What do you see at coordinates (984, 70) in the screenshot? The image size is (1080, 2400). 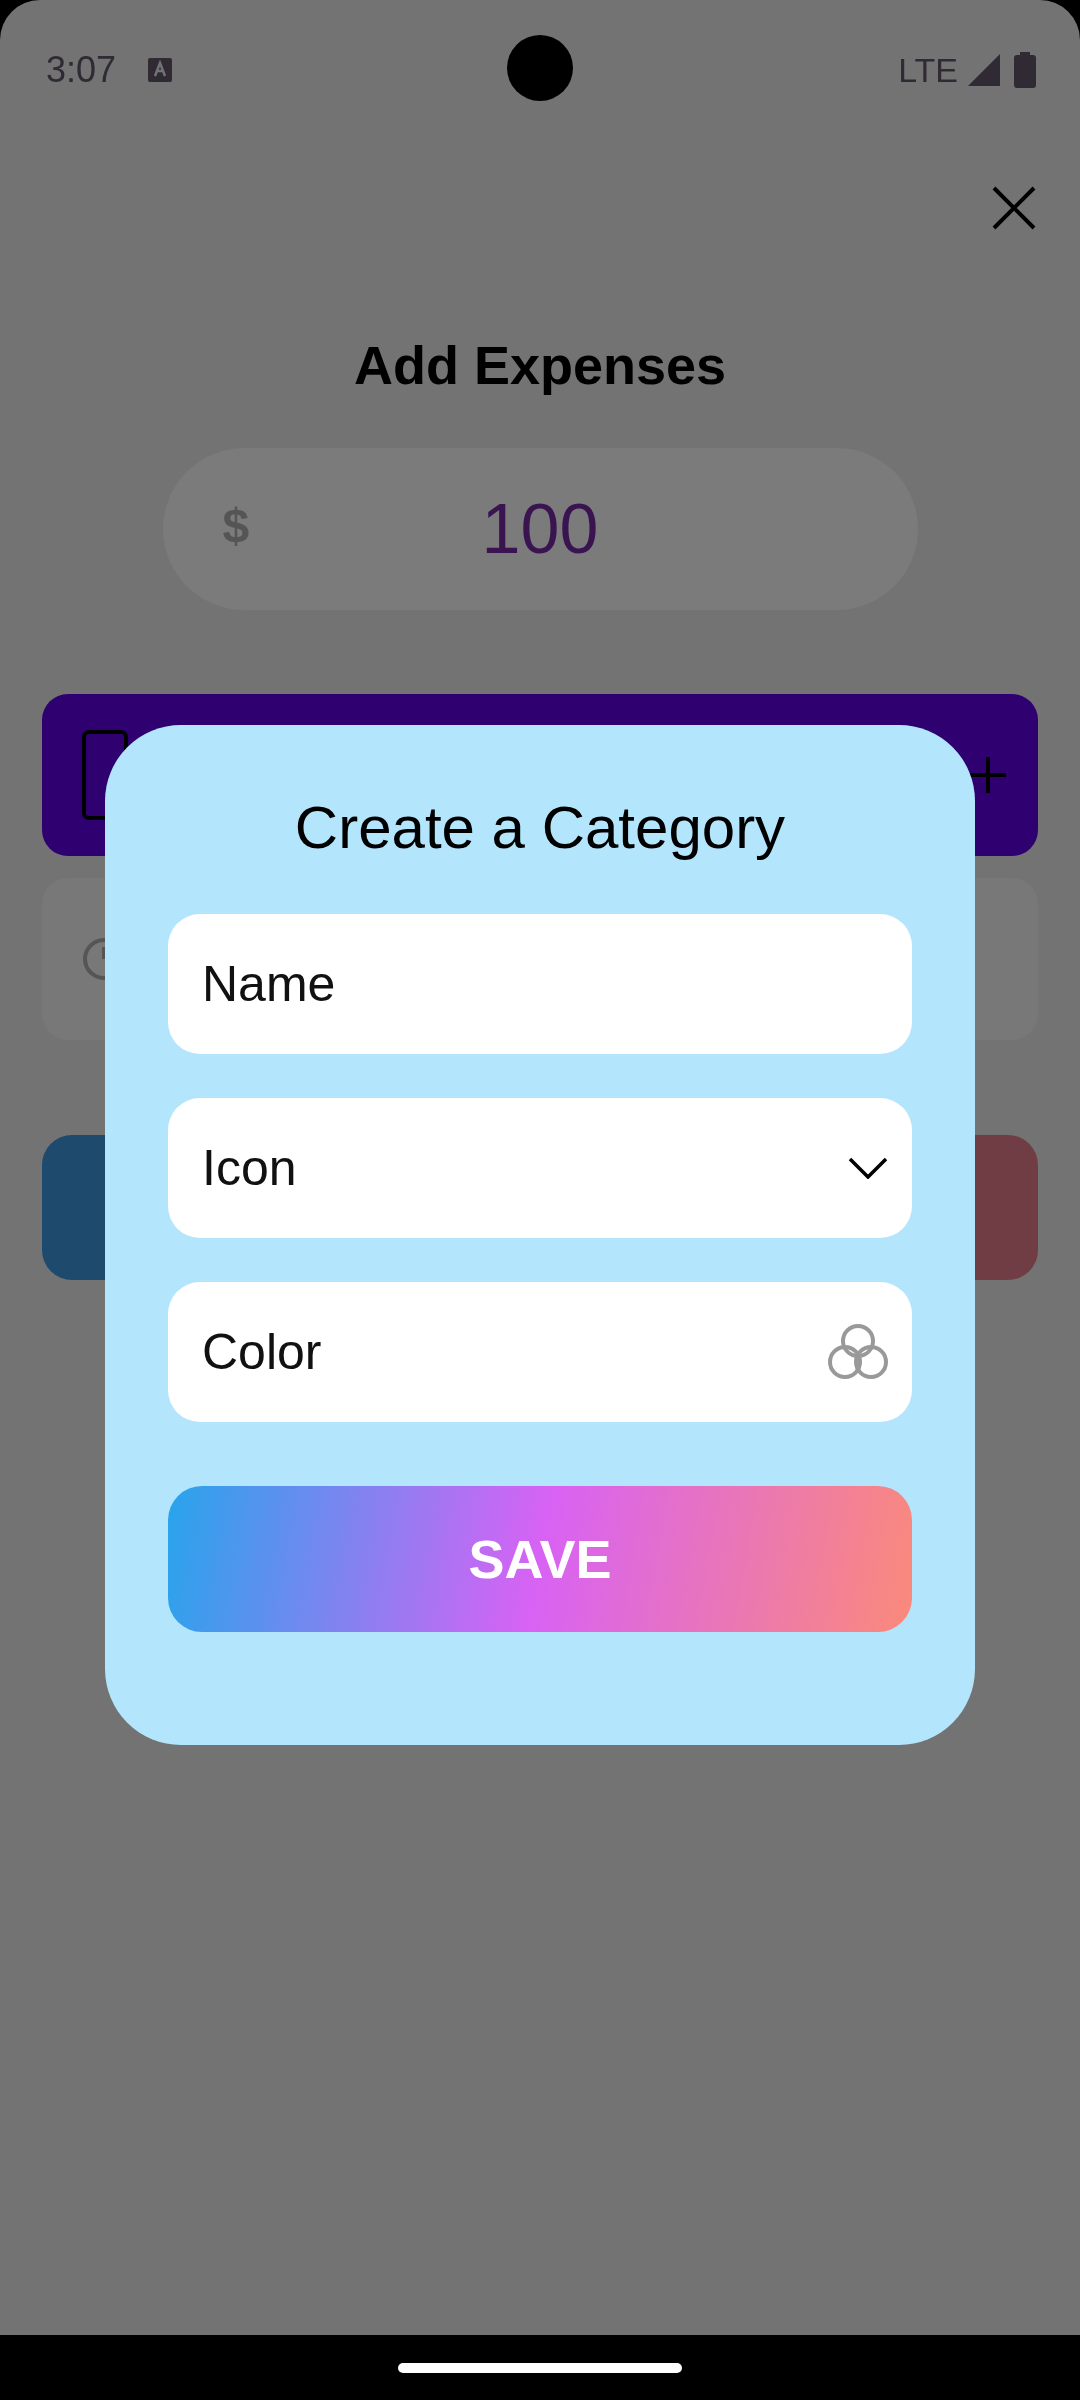 I see `signal-icon` at bounding box center [984, 70].